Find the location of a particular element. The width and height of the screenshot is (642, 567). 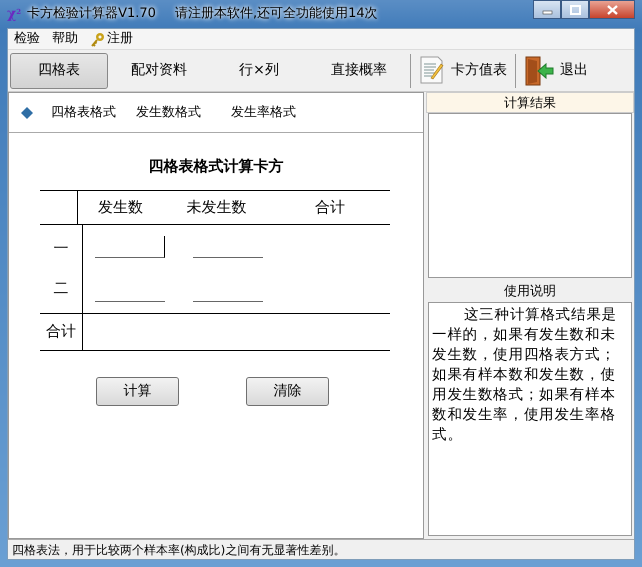

menu-item: 检验 is located at coordinates (27, 39).